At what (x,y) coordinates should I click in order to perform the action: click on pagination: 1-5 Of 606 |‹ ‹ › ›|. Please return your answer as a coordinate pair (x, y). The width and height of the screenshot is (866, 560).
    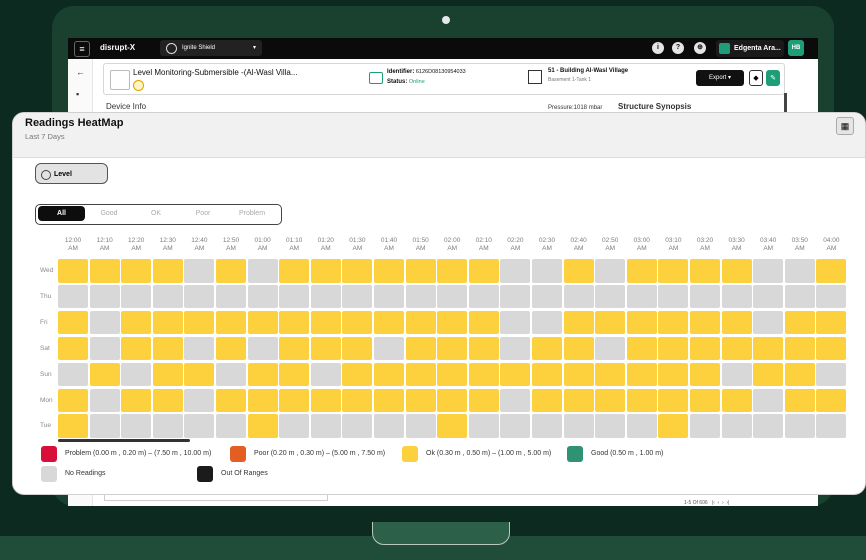
    Looking at the image, I should click on (706, 503).